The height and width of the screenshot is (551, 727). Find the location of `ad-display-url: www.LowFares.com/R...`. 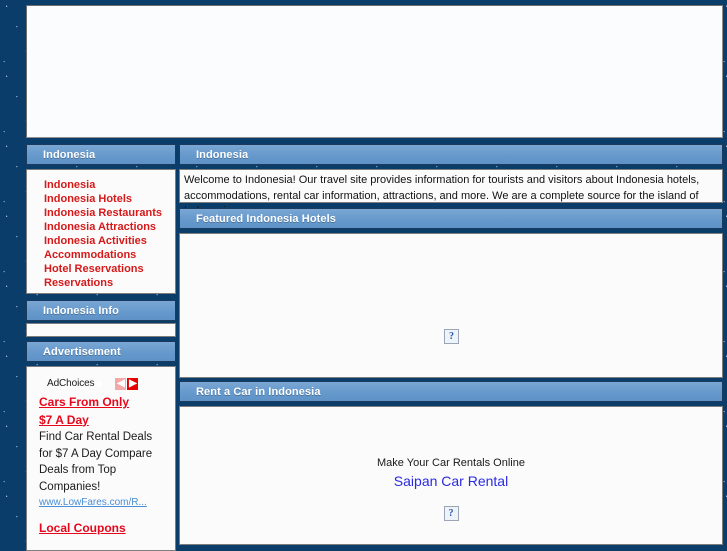

ad-display-url: www.LowFares.com/R... is located at coordinates (103, 503).